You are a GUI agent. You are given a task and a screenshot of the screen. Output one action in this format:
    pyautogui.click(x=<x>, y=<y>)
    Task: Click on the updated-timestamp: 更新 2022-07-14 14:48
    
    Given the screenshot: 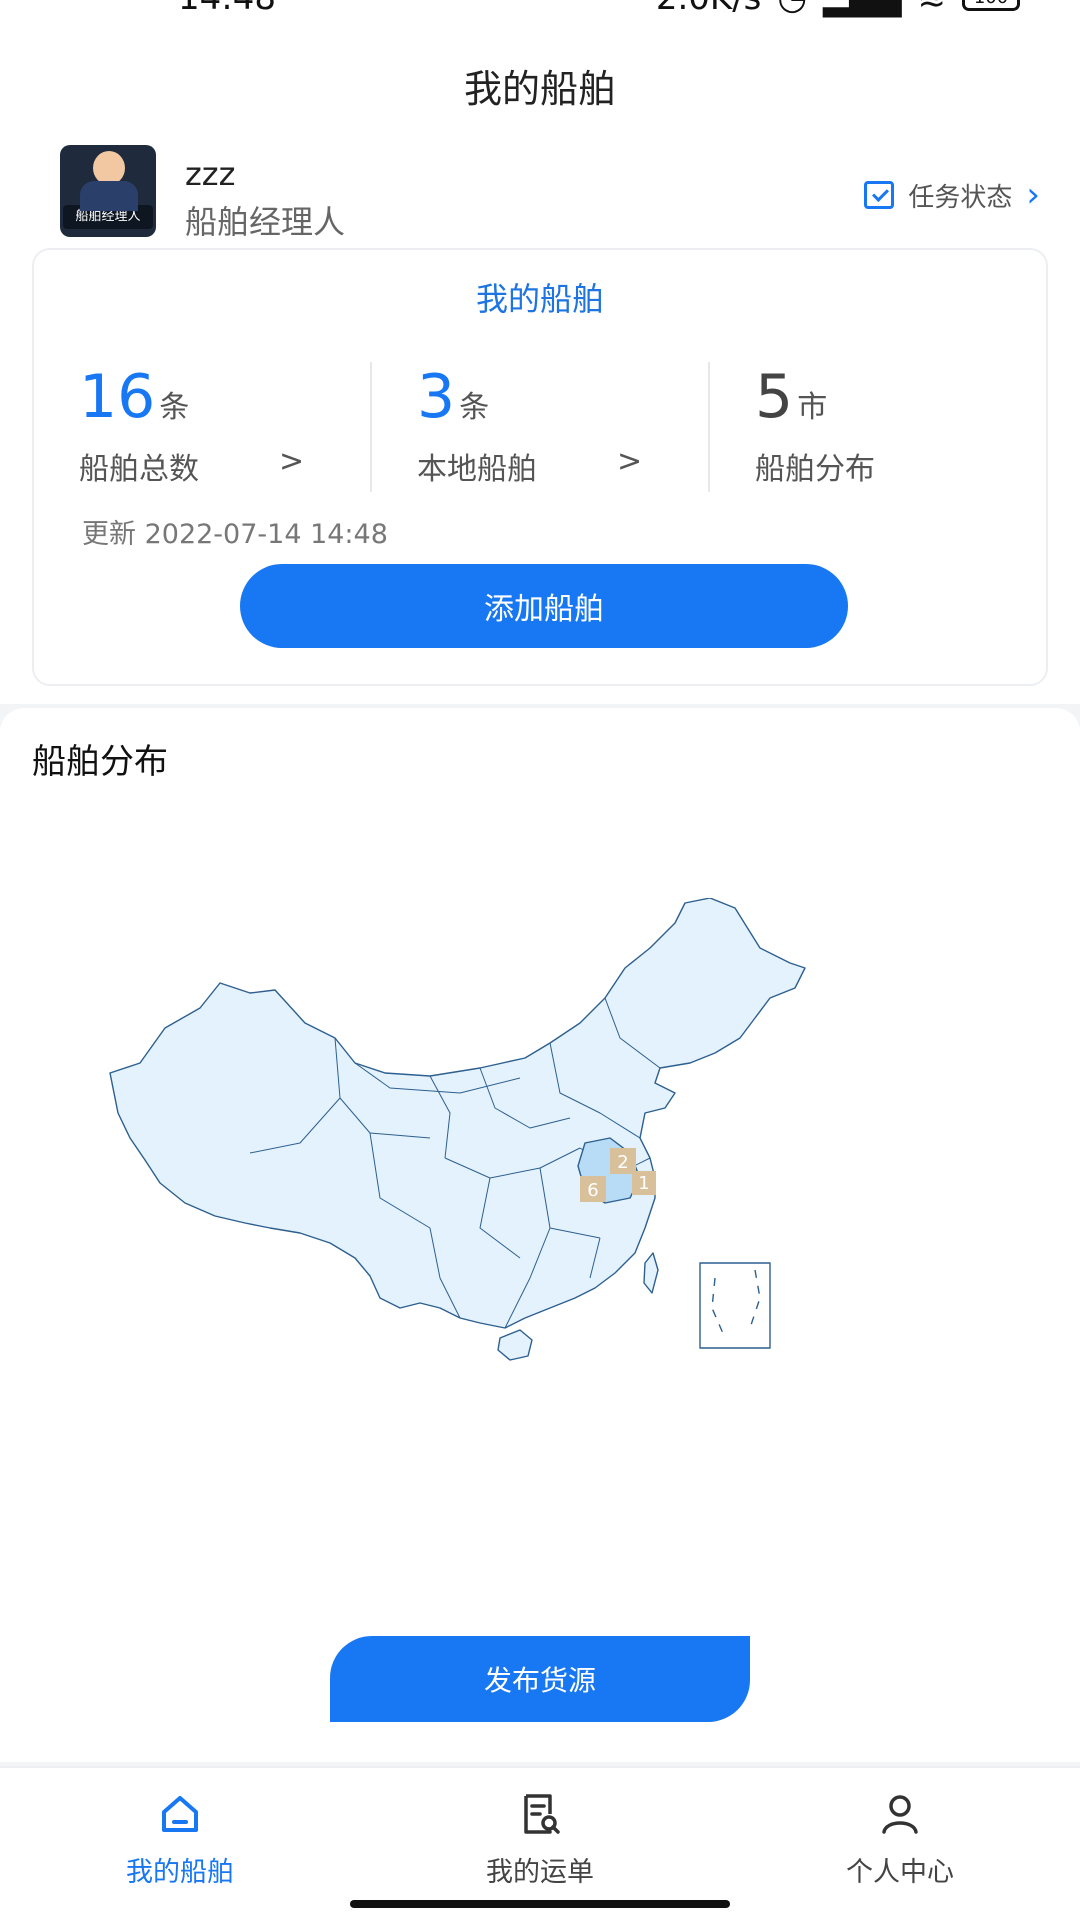 What is the action you would take?
    pyautogui.click(x=235, y=534)
    